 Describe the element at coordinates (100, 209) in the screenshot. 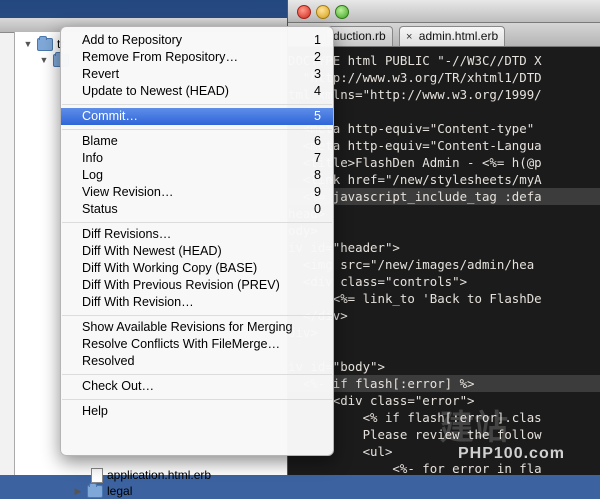

I see `menu-item-label: Status` at that location.